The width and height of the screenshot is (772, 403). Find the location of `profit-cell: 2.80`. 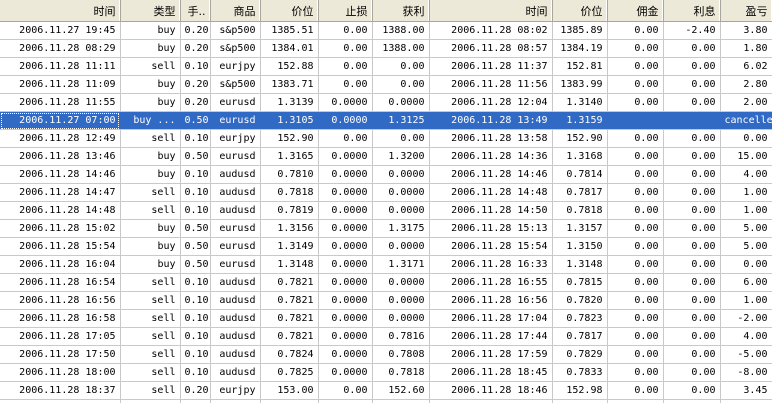

profit-cell: 2.80 is located at coordinates (746, 84).